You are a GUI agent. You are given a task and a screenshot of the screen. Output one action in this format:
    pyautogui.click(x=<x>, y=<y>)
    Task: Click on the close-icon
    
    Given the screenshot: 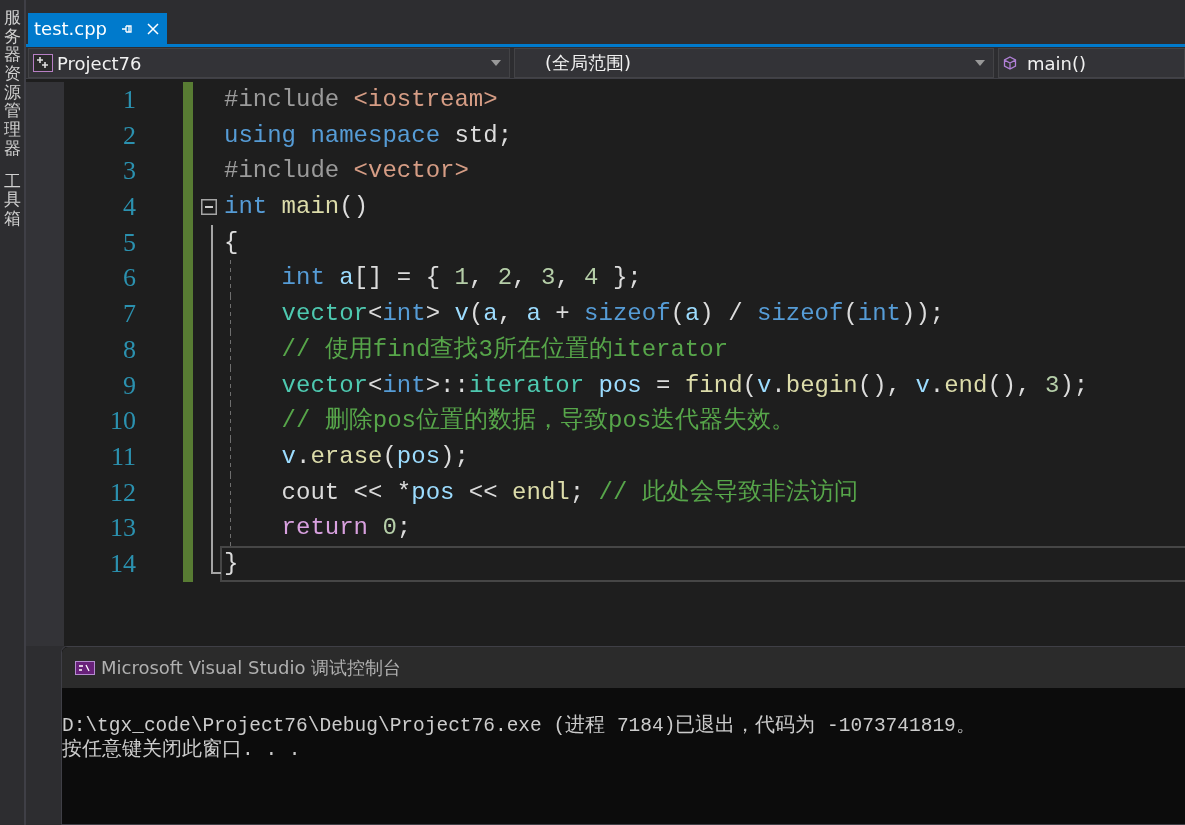 What is the action you would take?
    pyautogui.click(x=153, y=28)
    